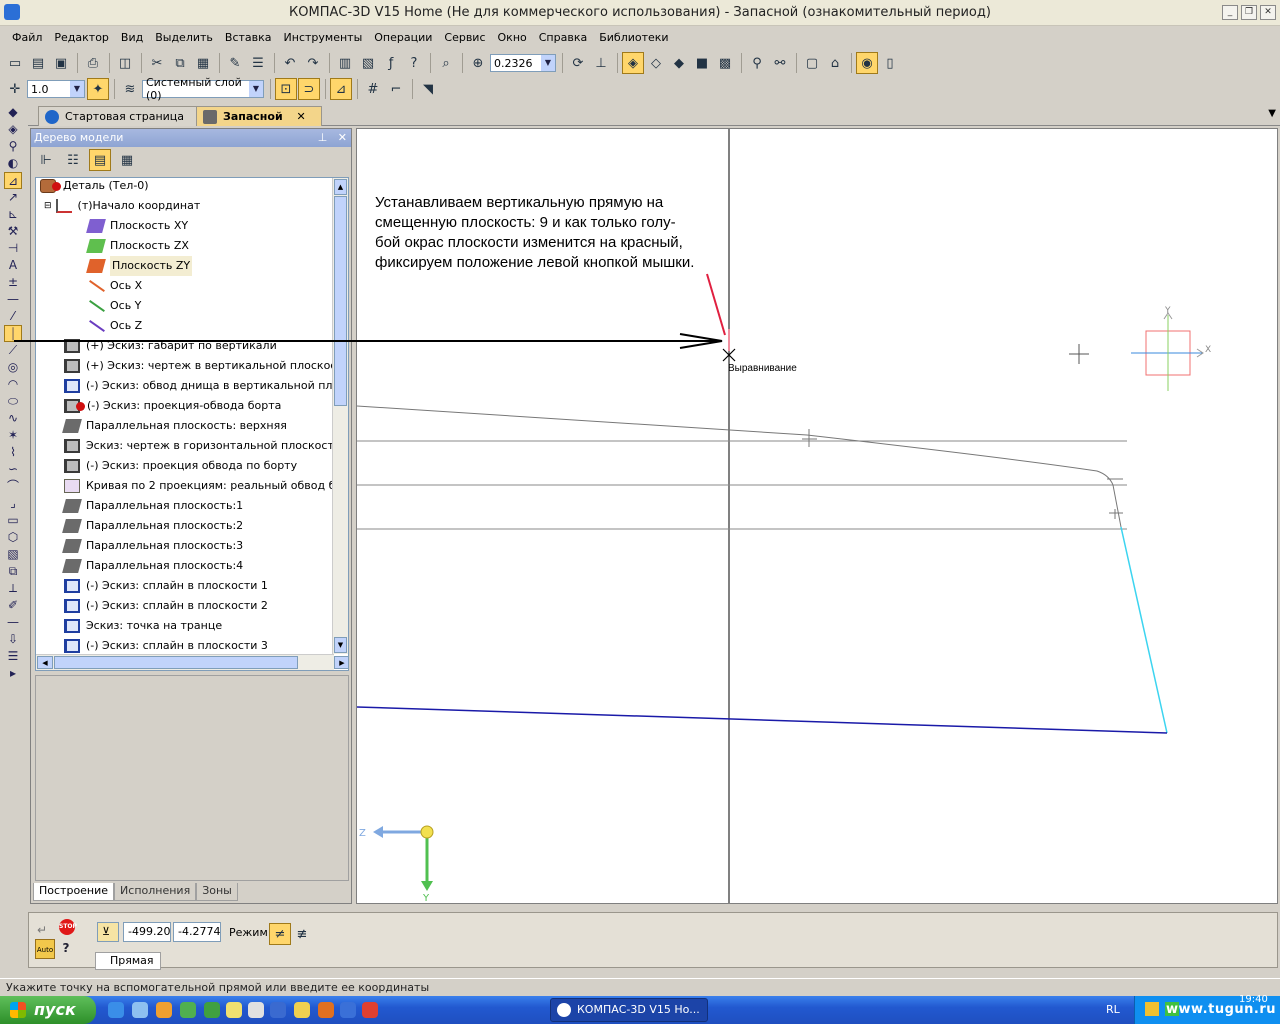 This screenshot has width=1280, height=1024. I want to click on menu-view: Вид, so click(132, 38).